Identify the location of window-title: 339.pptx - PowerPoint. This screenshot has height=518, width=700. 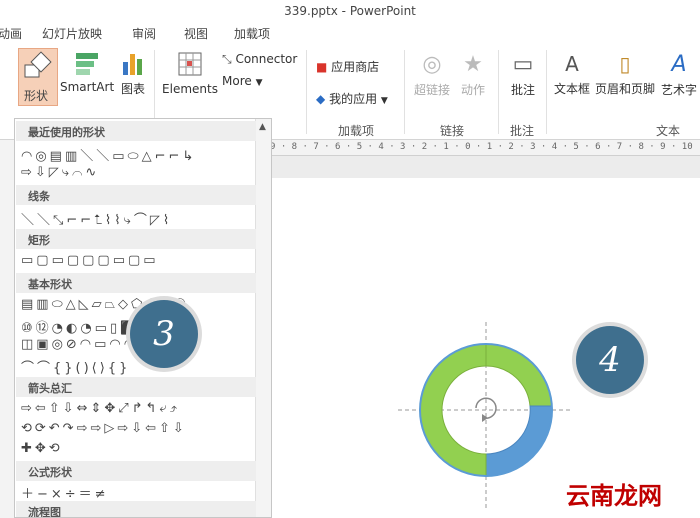
(350, 11).